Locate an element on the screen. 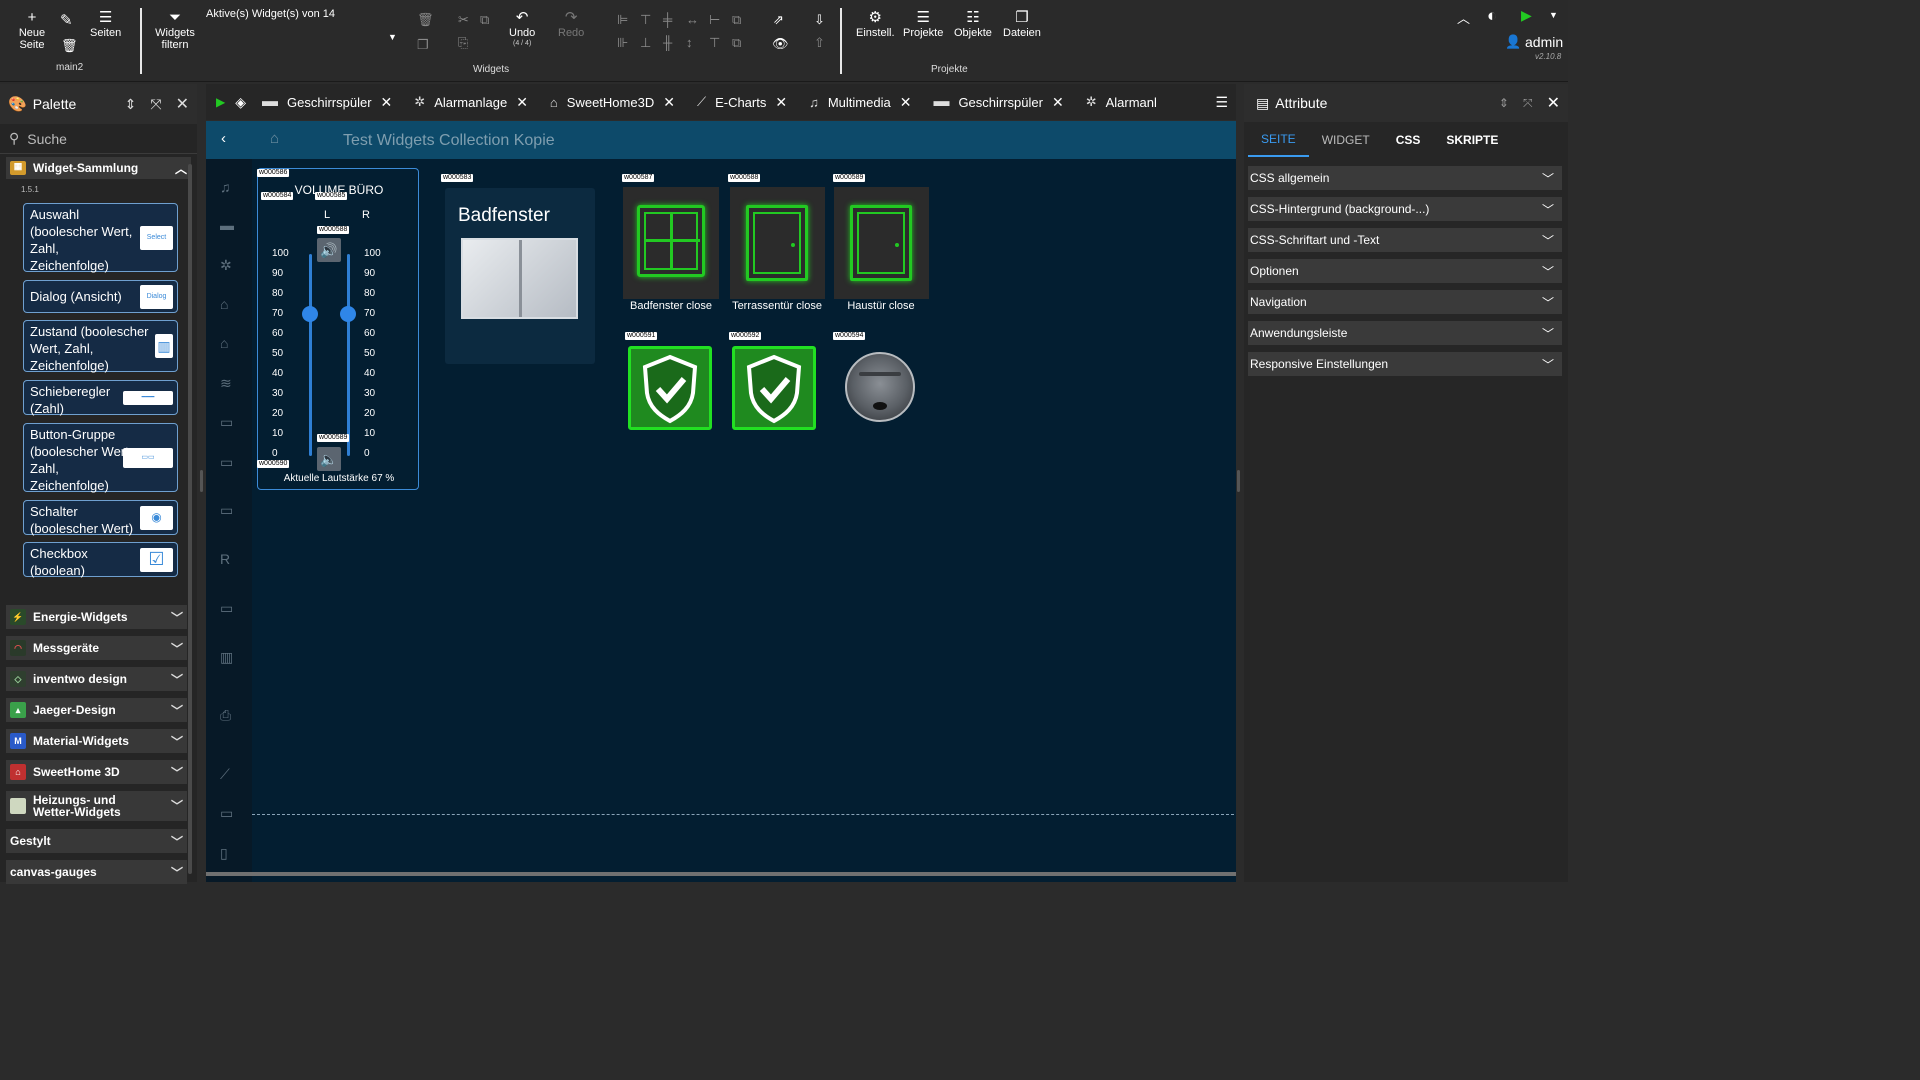 The image size is (1920, 1080). tab-alarmanlage-2: ✲ Alarmanl is located at coordinates (1121, 102).